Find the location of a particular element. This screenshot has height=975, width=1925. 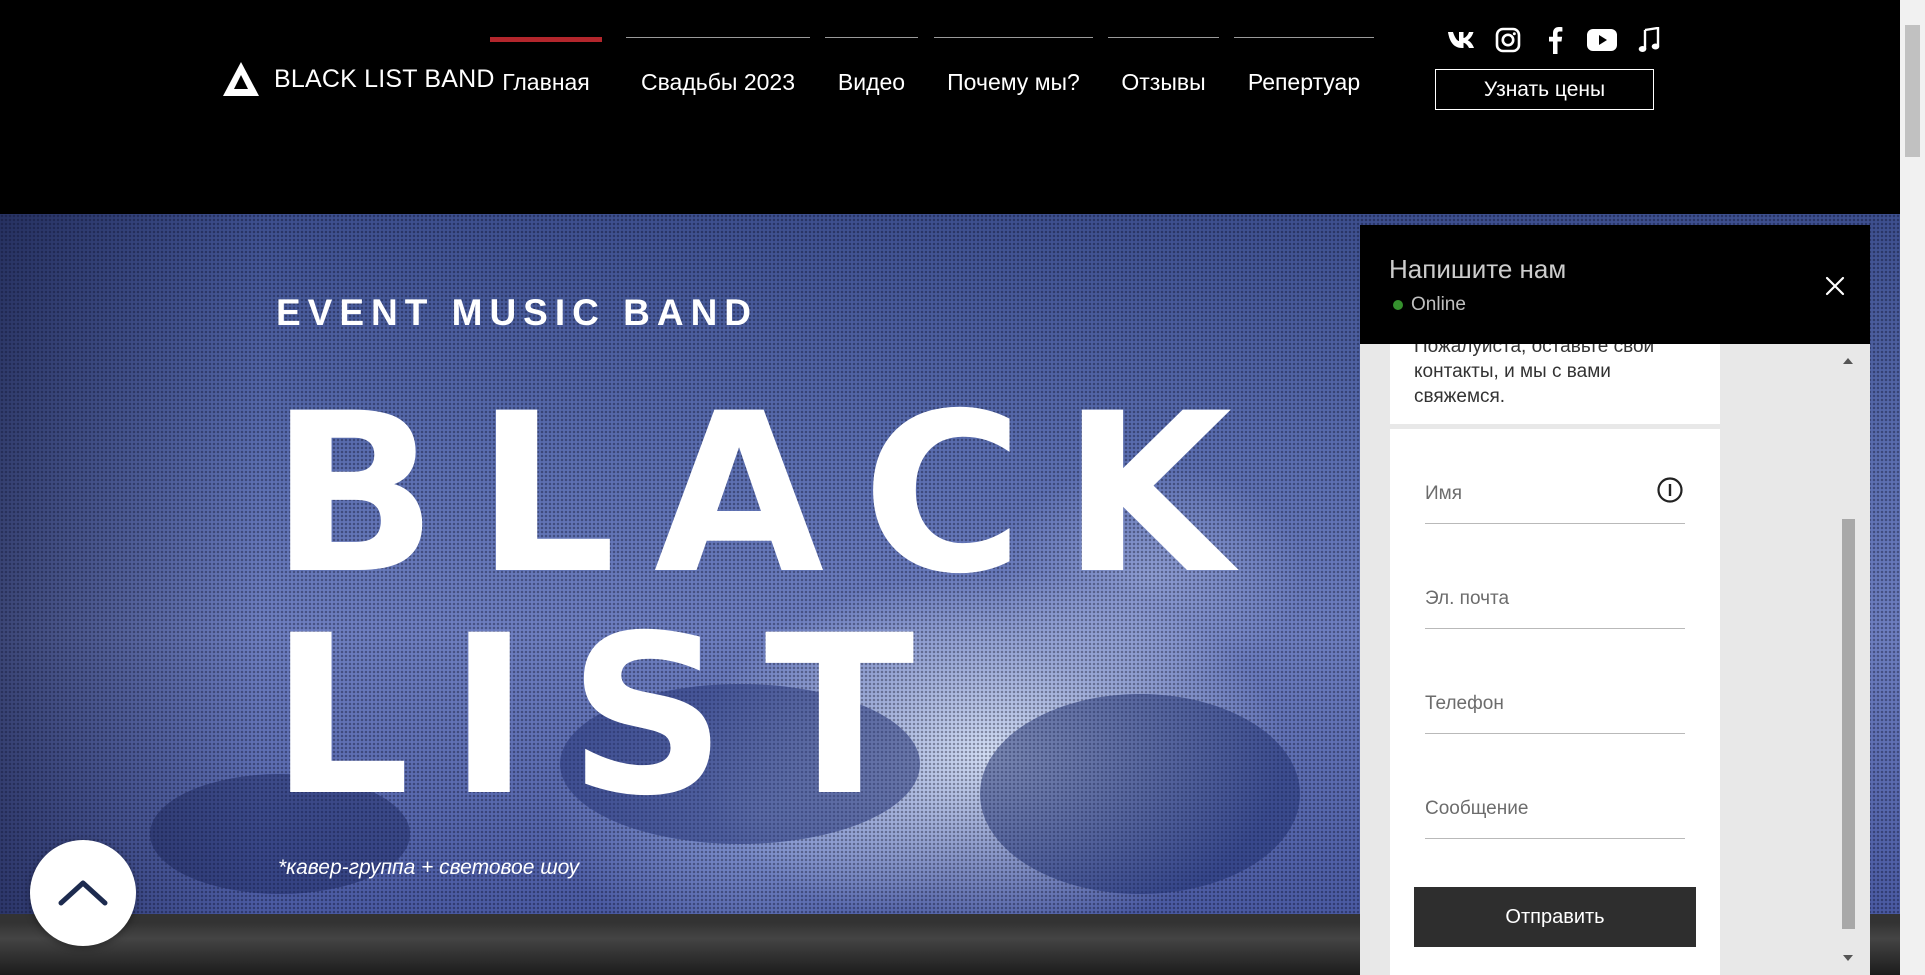

online-dot-icon is located at coordinates (1398, 305).